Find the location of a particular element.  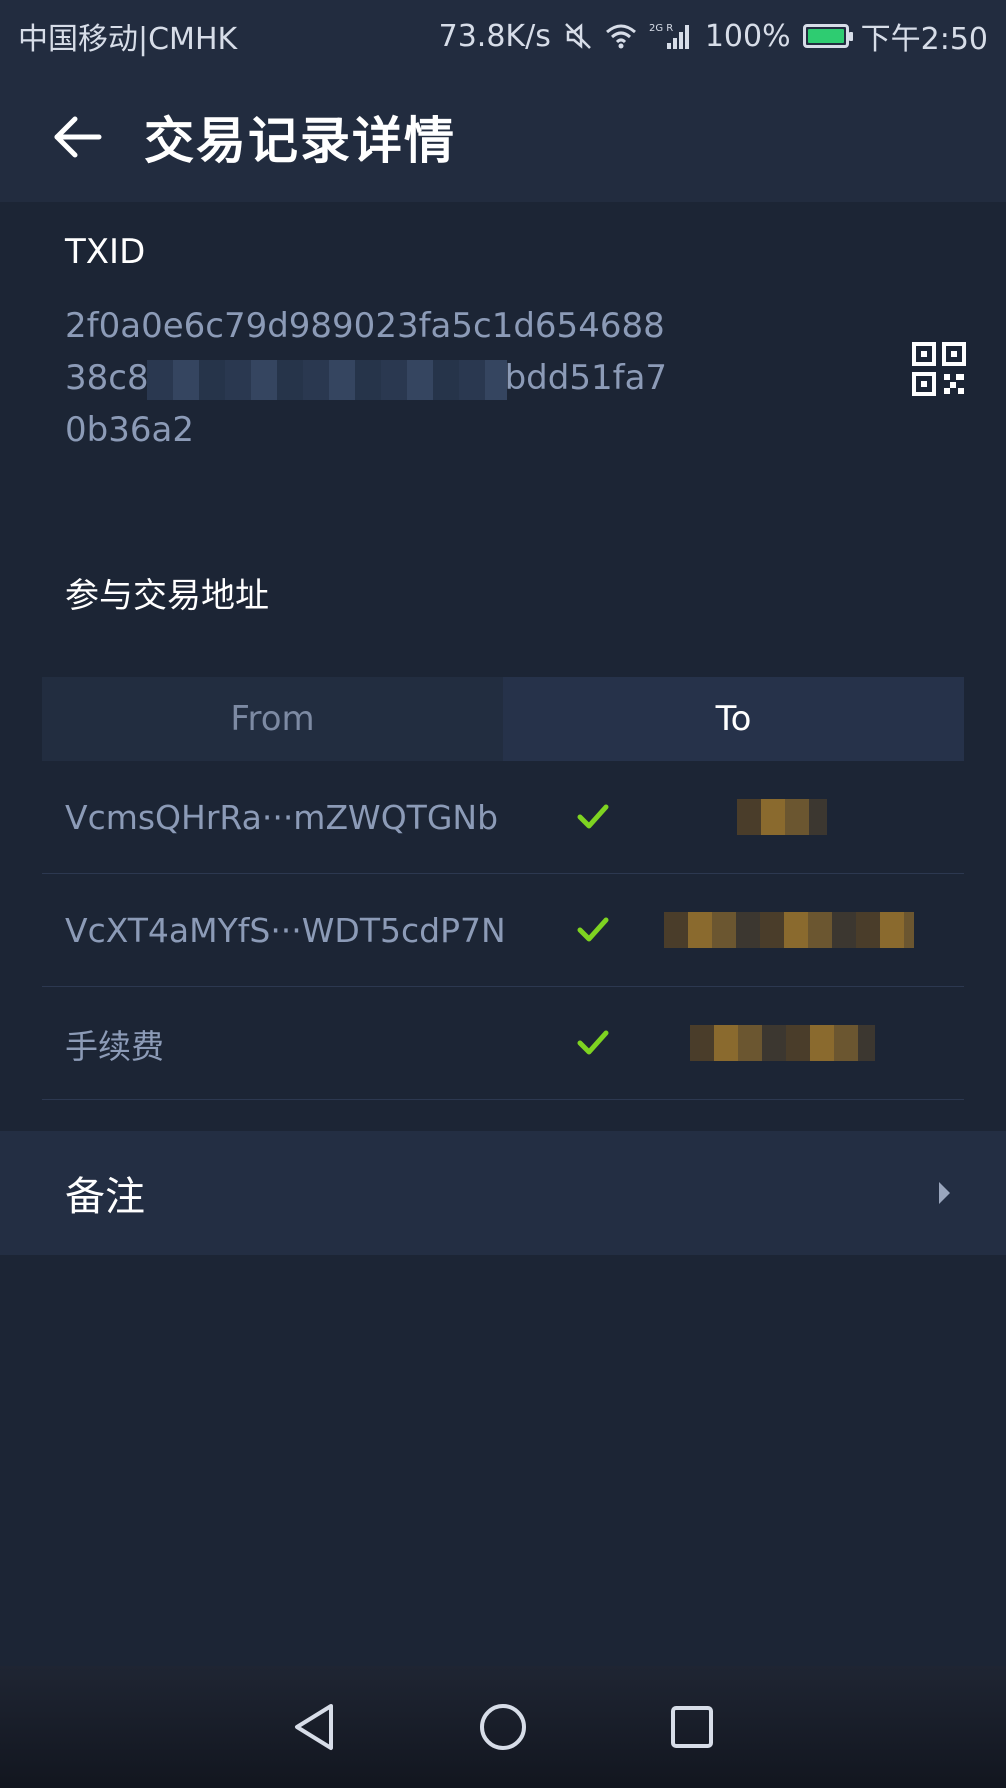

nav-back-button is located at coordinates (314, 1727).